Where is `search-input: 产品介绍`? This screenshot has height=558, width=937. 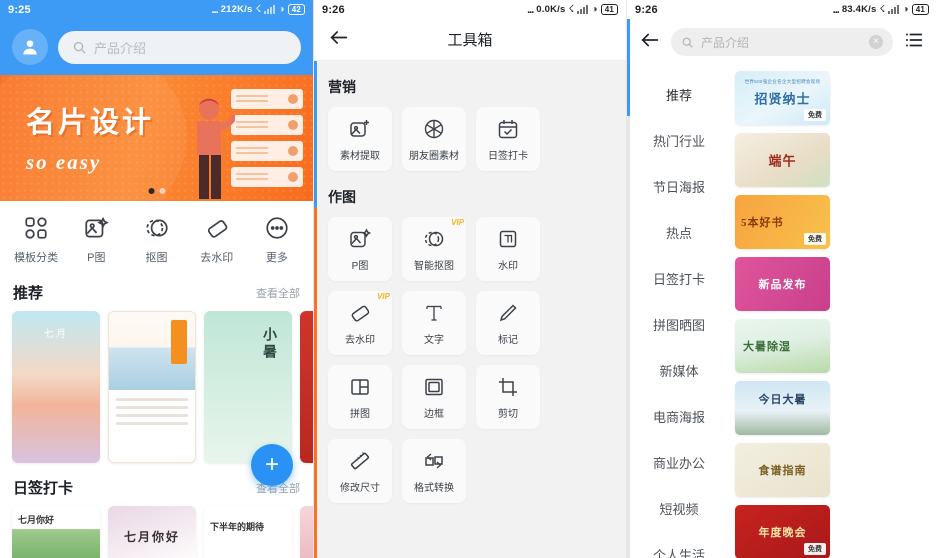 search-input: 产品介绍 is located at coordinates (179, 47).